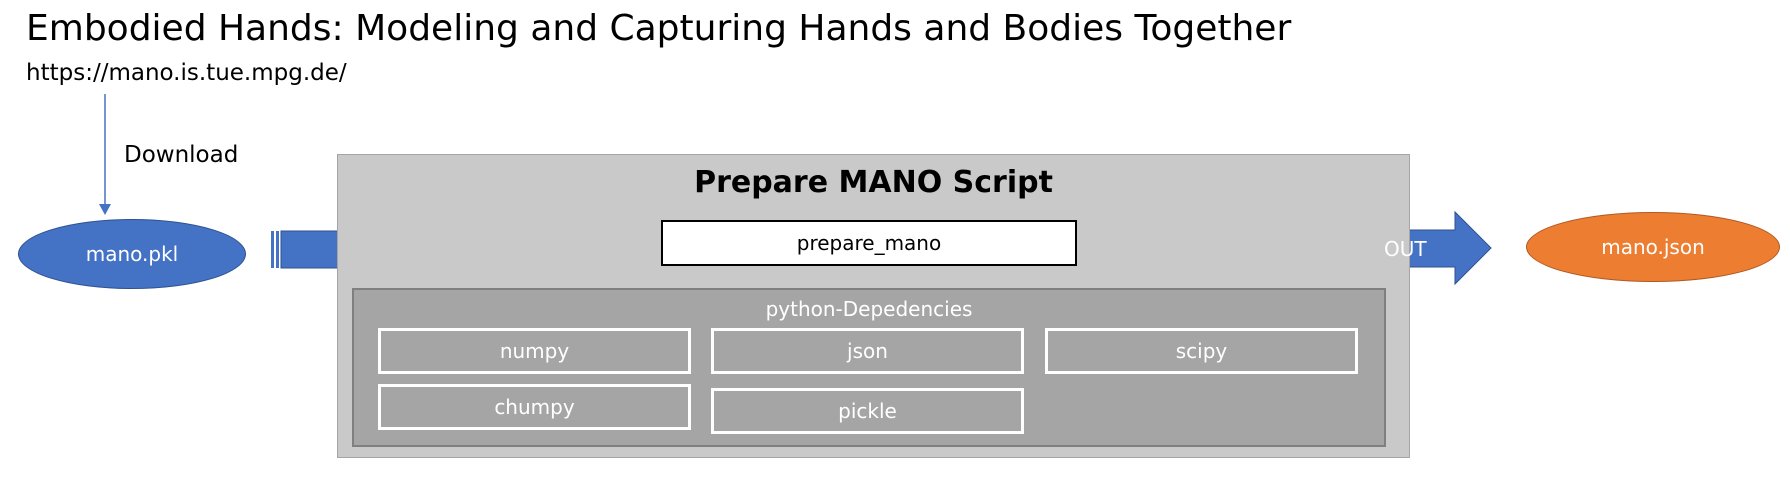 This screenshot has width=1790, height=477. What do you see at coordinates (1405, 249) in the screenshot?
I see `out-label: OUT` at bounding box center [1405, 249].